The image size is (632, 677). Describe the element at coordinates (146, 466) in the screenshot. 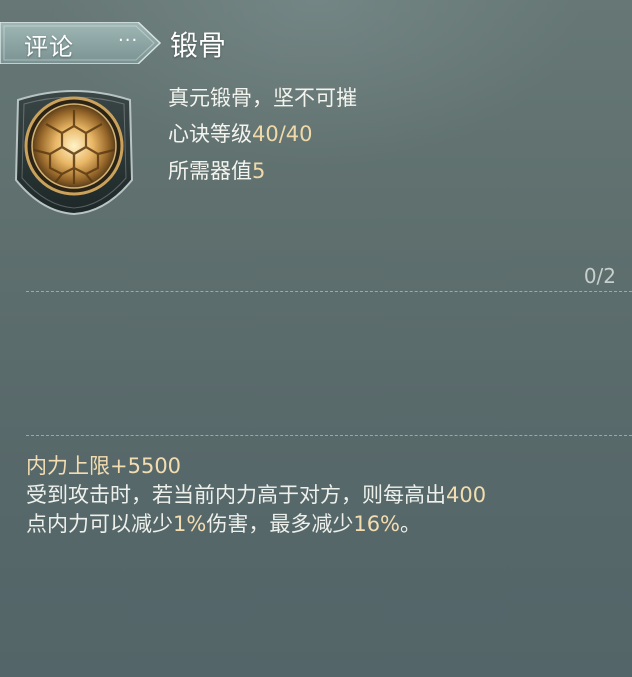

I see `effect-title-value: +5500` at that location.